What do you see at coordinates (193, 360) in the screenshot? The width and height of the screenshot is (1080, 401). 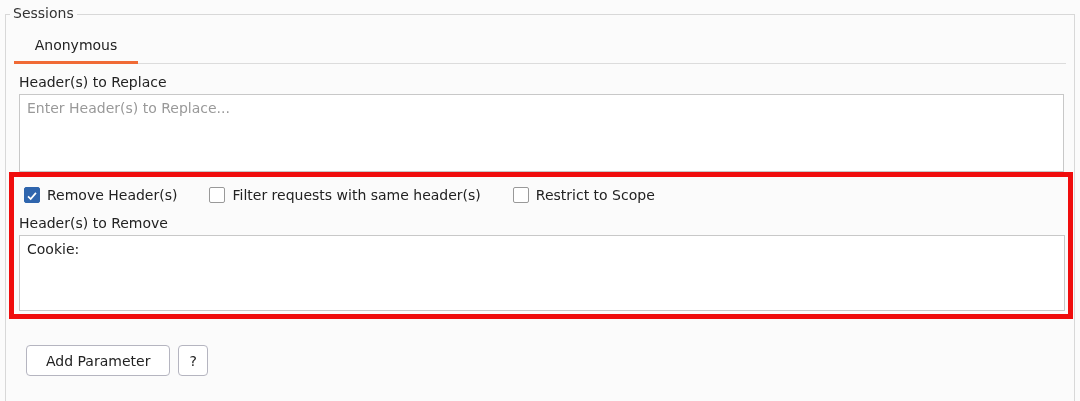 I see `help-button: ?` at bounding box center [193, 360].